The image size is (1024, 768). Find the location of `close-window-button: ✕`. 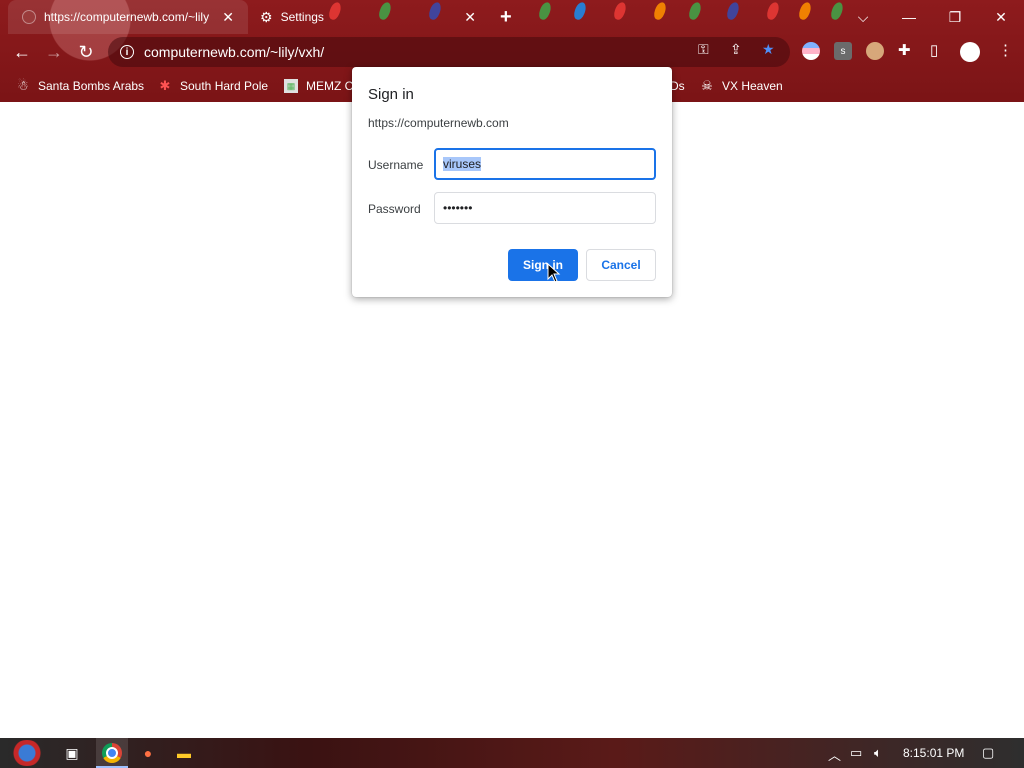

close-window-button: ✕ is located at coordinates (1001, 17).